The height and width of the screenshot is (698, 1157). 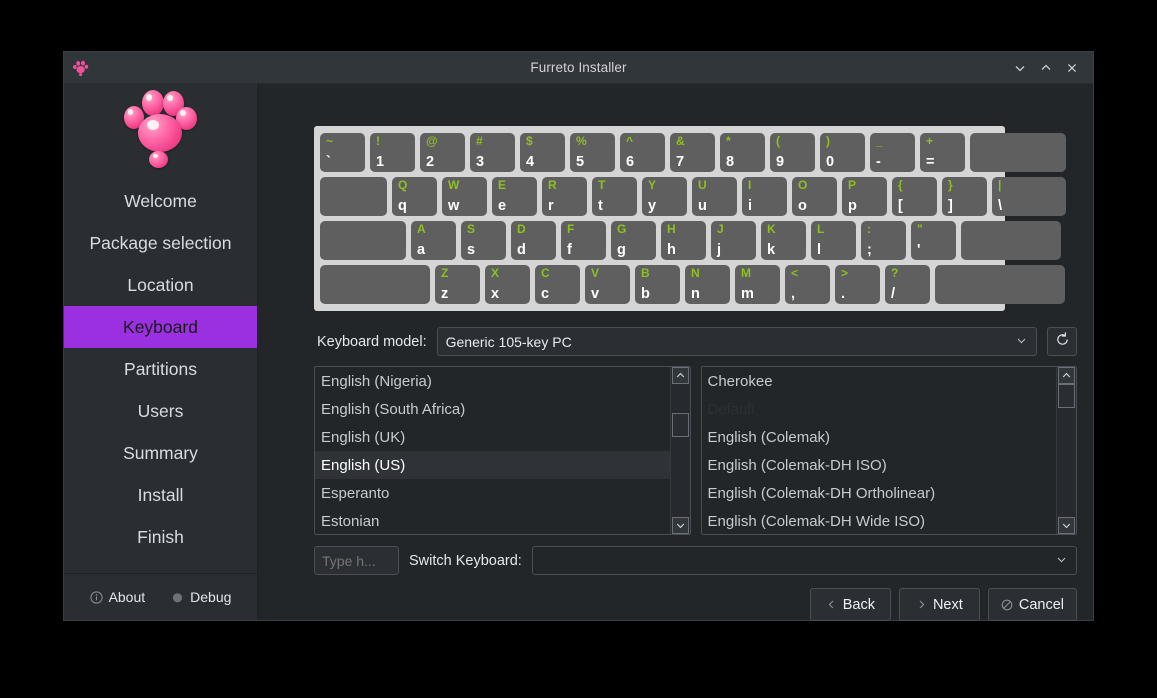 What do you see at coordinates (507, 284) in the screenshot?
I see `keyboard-key-x: Xx` at bounding box center [507, 284].